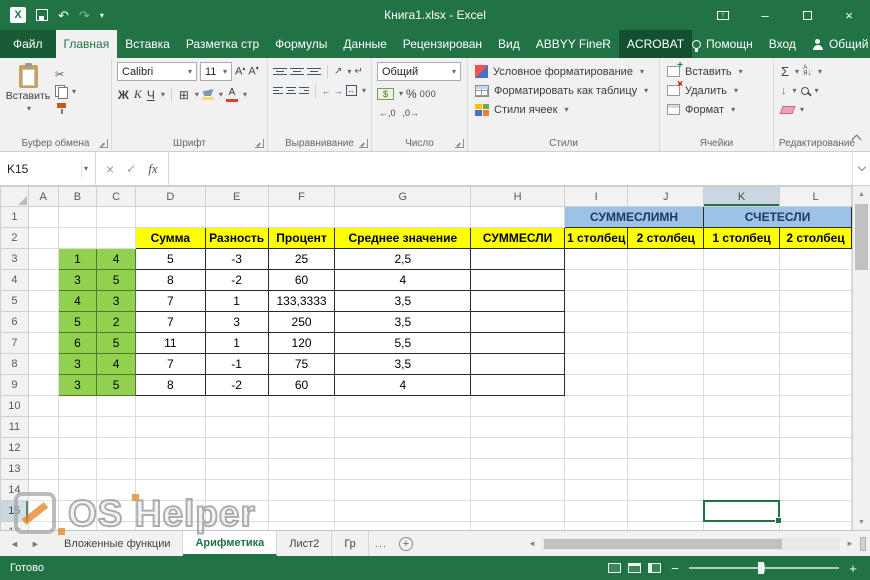  I want to click on cell-F10, so click(301, 406).